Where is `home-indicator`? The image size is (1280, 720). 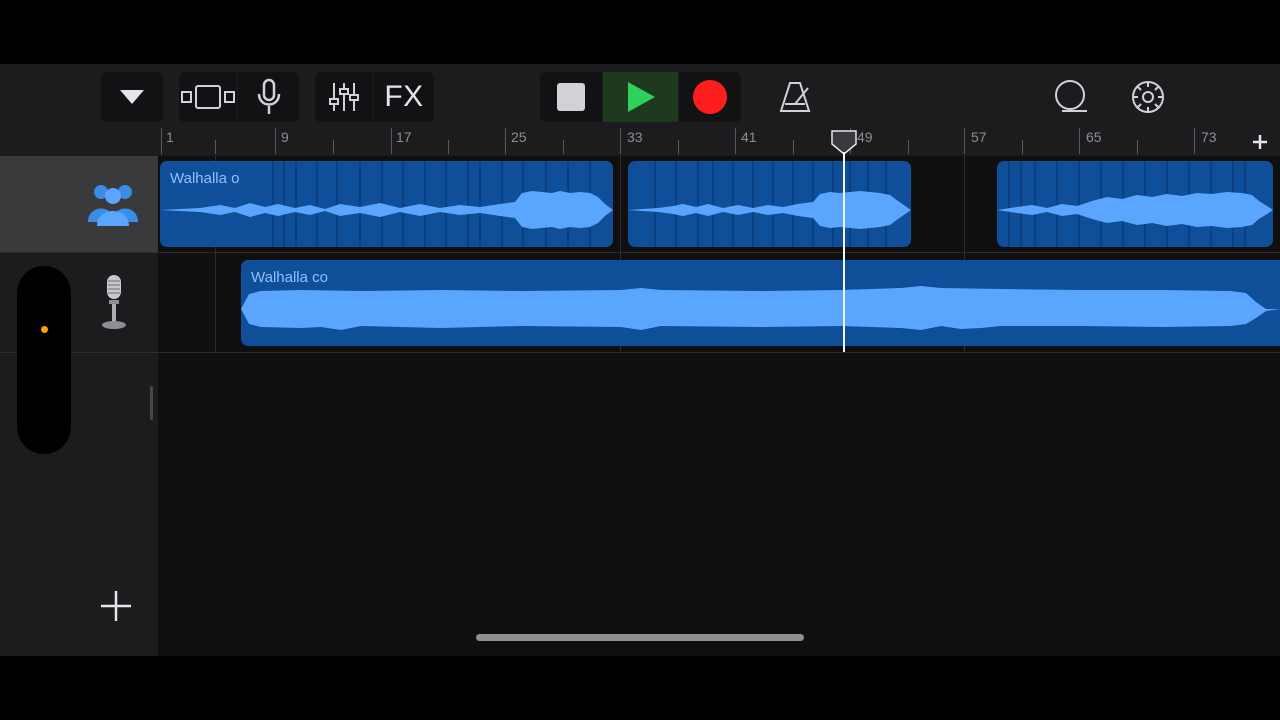 home-indicator is located at coordinates (640, 637).